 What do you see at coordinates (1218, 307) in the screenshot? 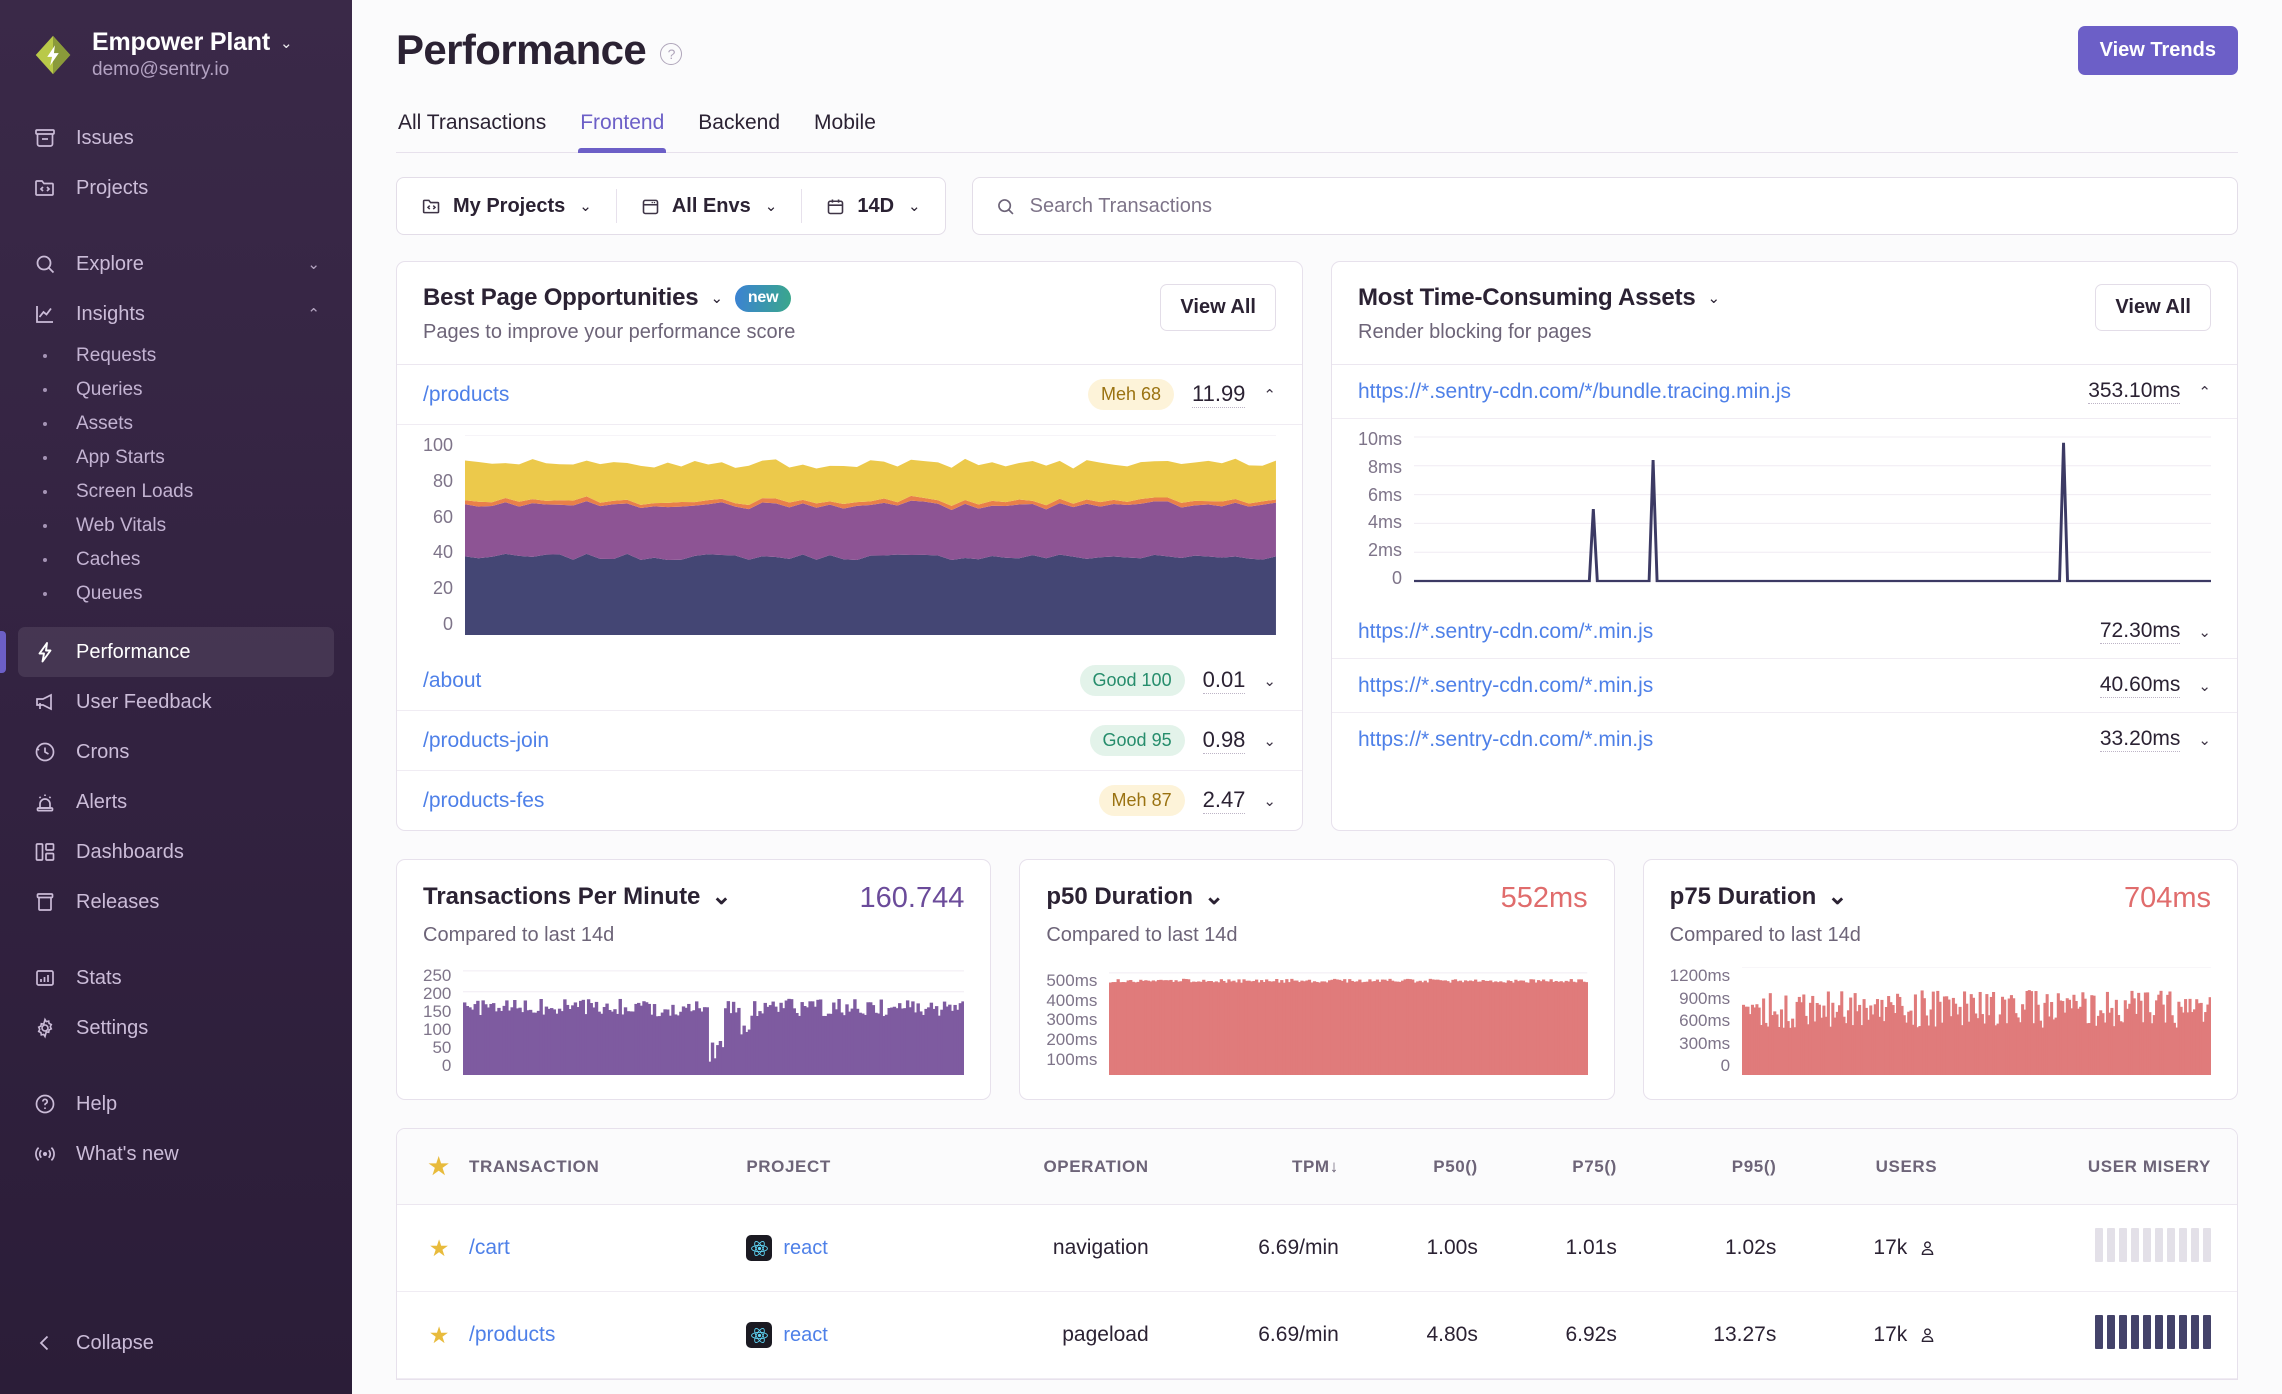
I see `view-all-opportunities-button: View All` at bounding box center [1218, 307].